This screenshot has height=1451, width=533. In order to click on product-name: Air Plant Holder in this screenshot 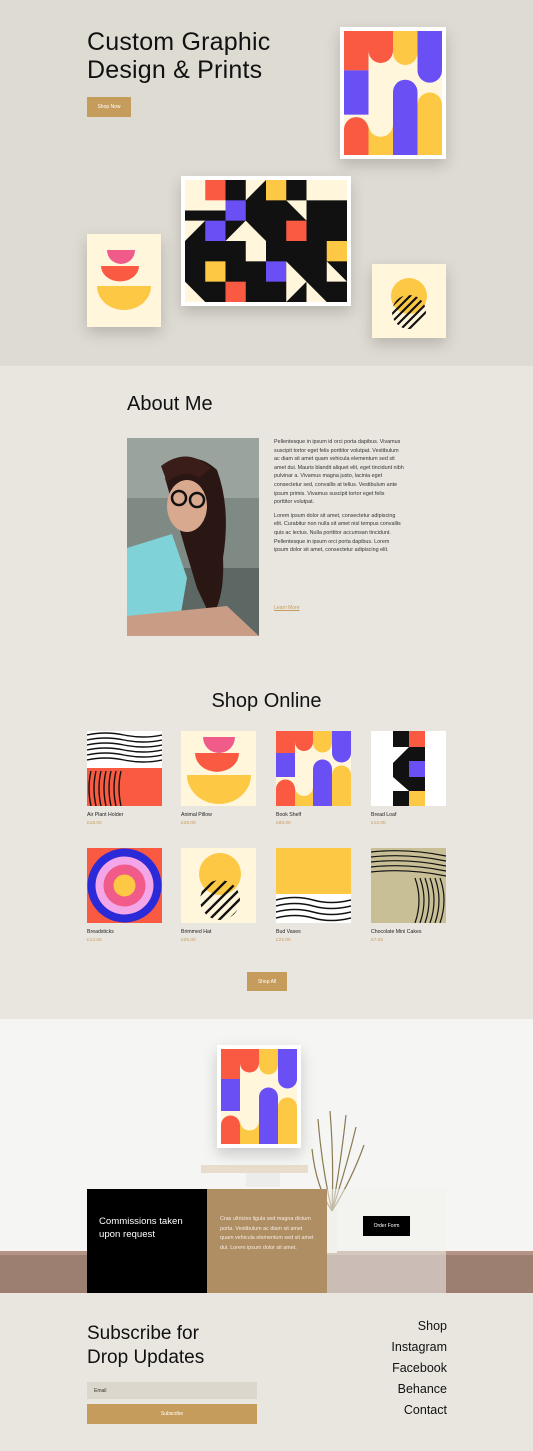, I will do `click(124, 815)`.